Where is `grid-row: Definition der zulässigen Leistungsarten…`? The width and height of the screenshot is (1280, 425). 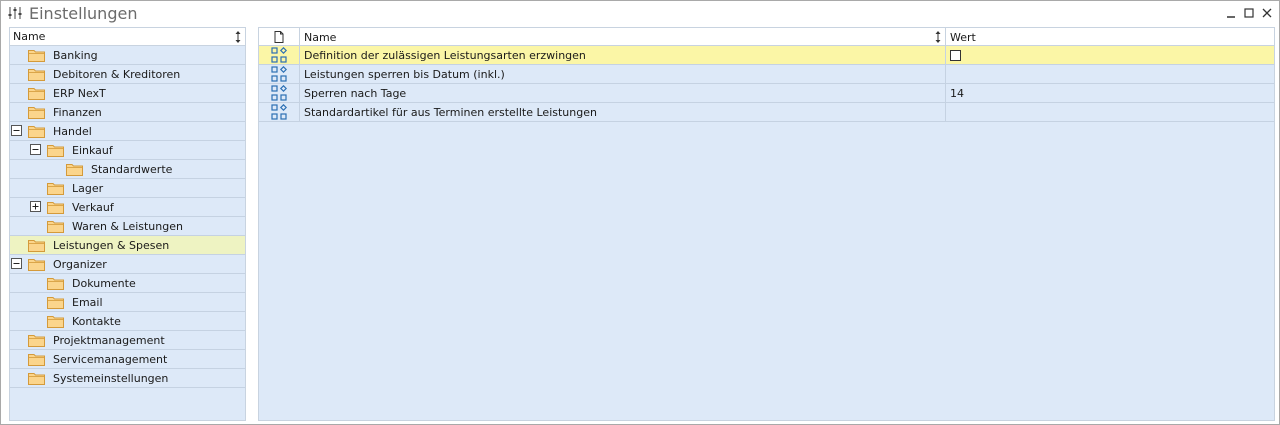 grid-row: Definition der zulässigen Leistungsarten… is located at coordinates (766, 55).